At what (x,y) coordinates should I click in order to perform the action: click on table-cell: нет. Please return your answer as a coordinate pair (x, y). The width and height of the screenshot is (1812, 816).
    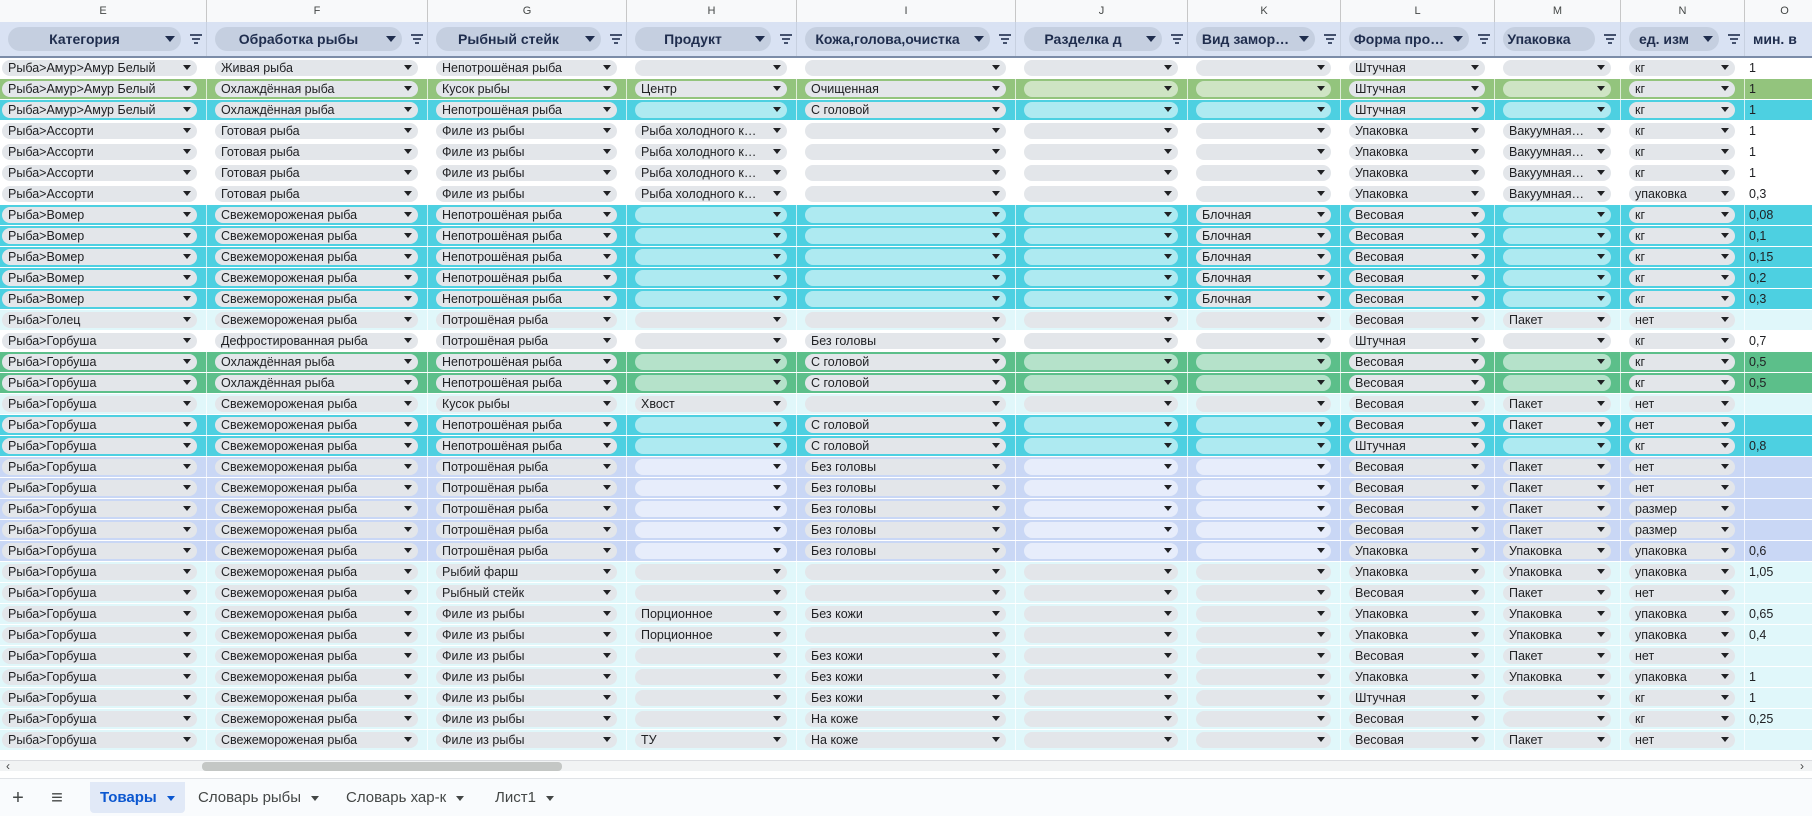
    Looking at the image, I should click on (1683, 467).